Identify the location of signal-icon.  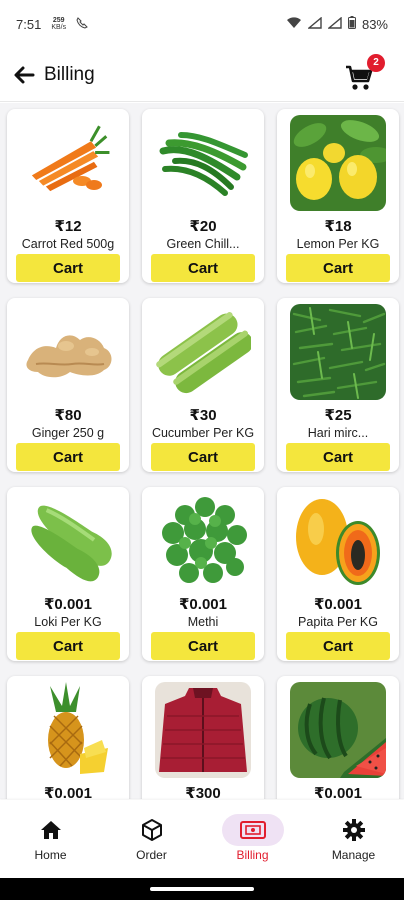
(314, 24).